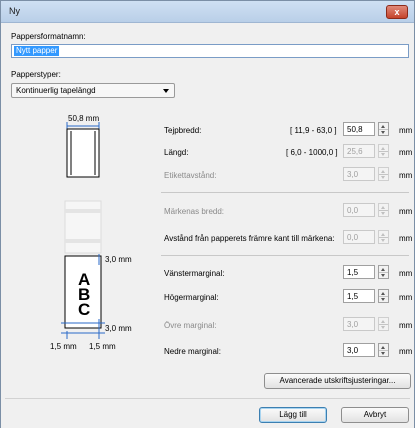 The image size is (415, 428). I want to click on label-gap-spinner, so click(383, 174).